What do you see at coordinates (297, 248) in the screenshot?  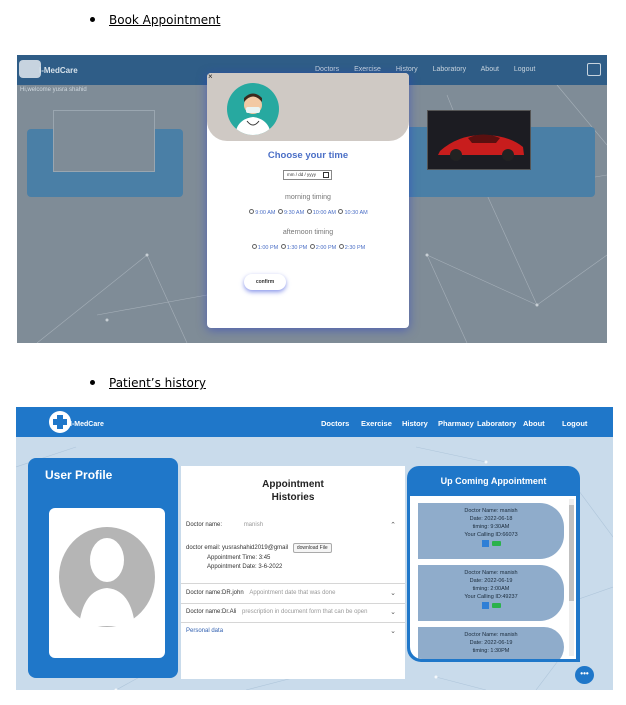 I see `slot-label: 1:30 PM` at bounding box center [297, 248].